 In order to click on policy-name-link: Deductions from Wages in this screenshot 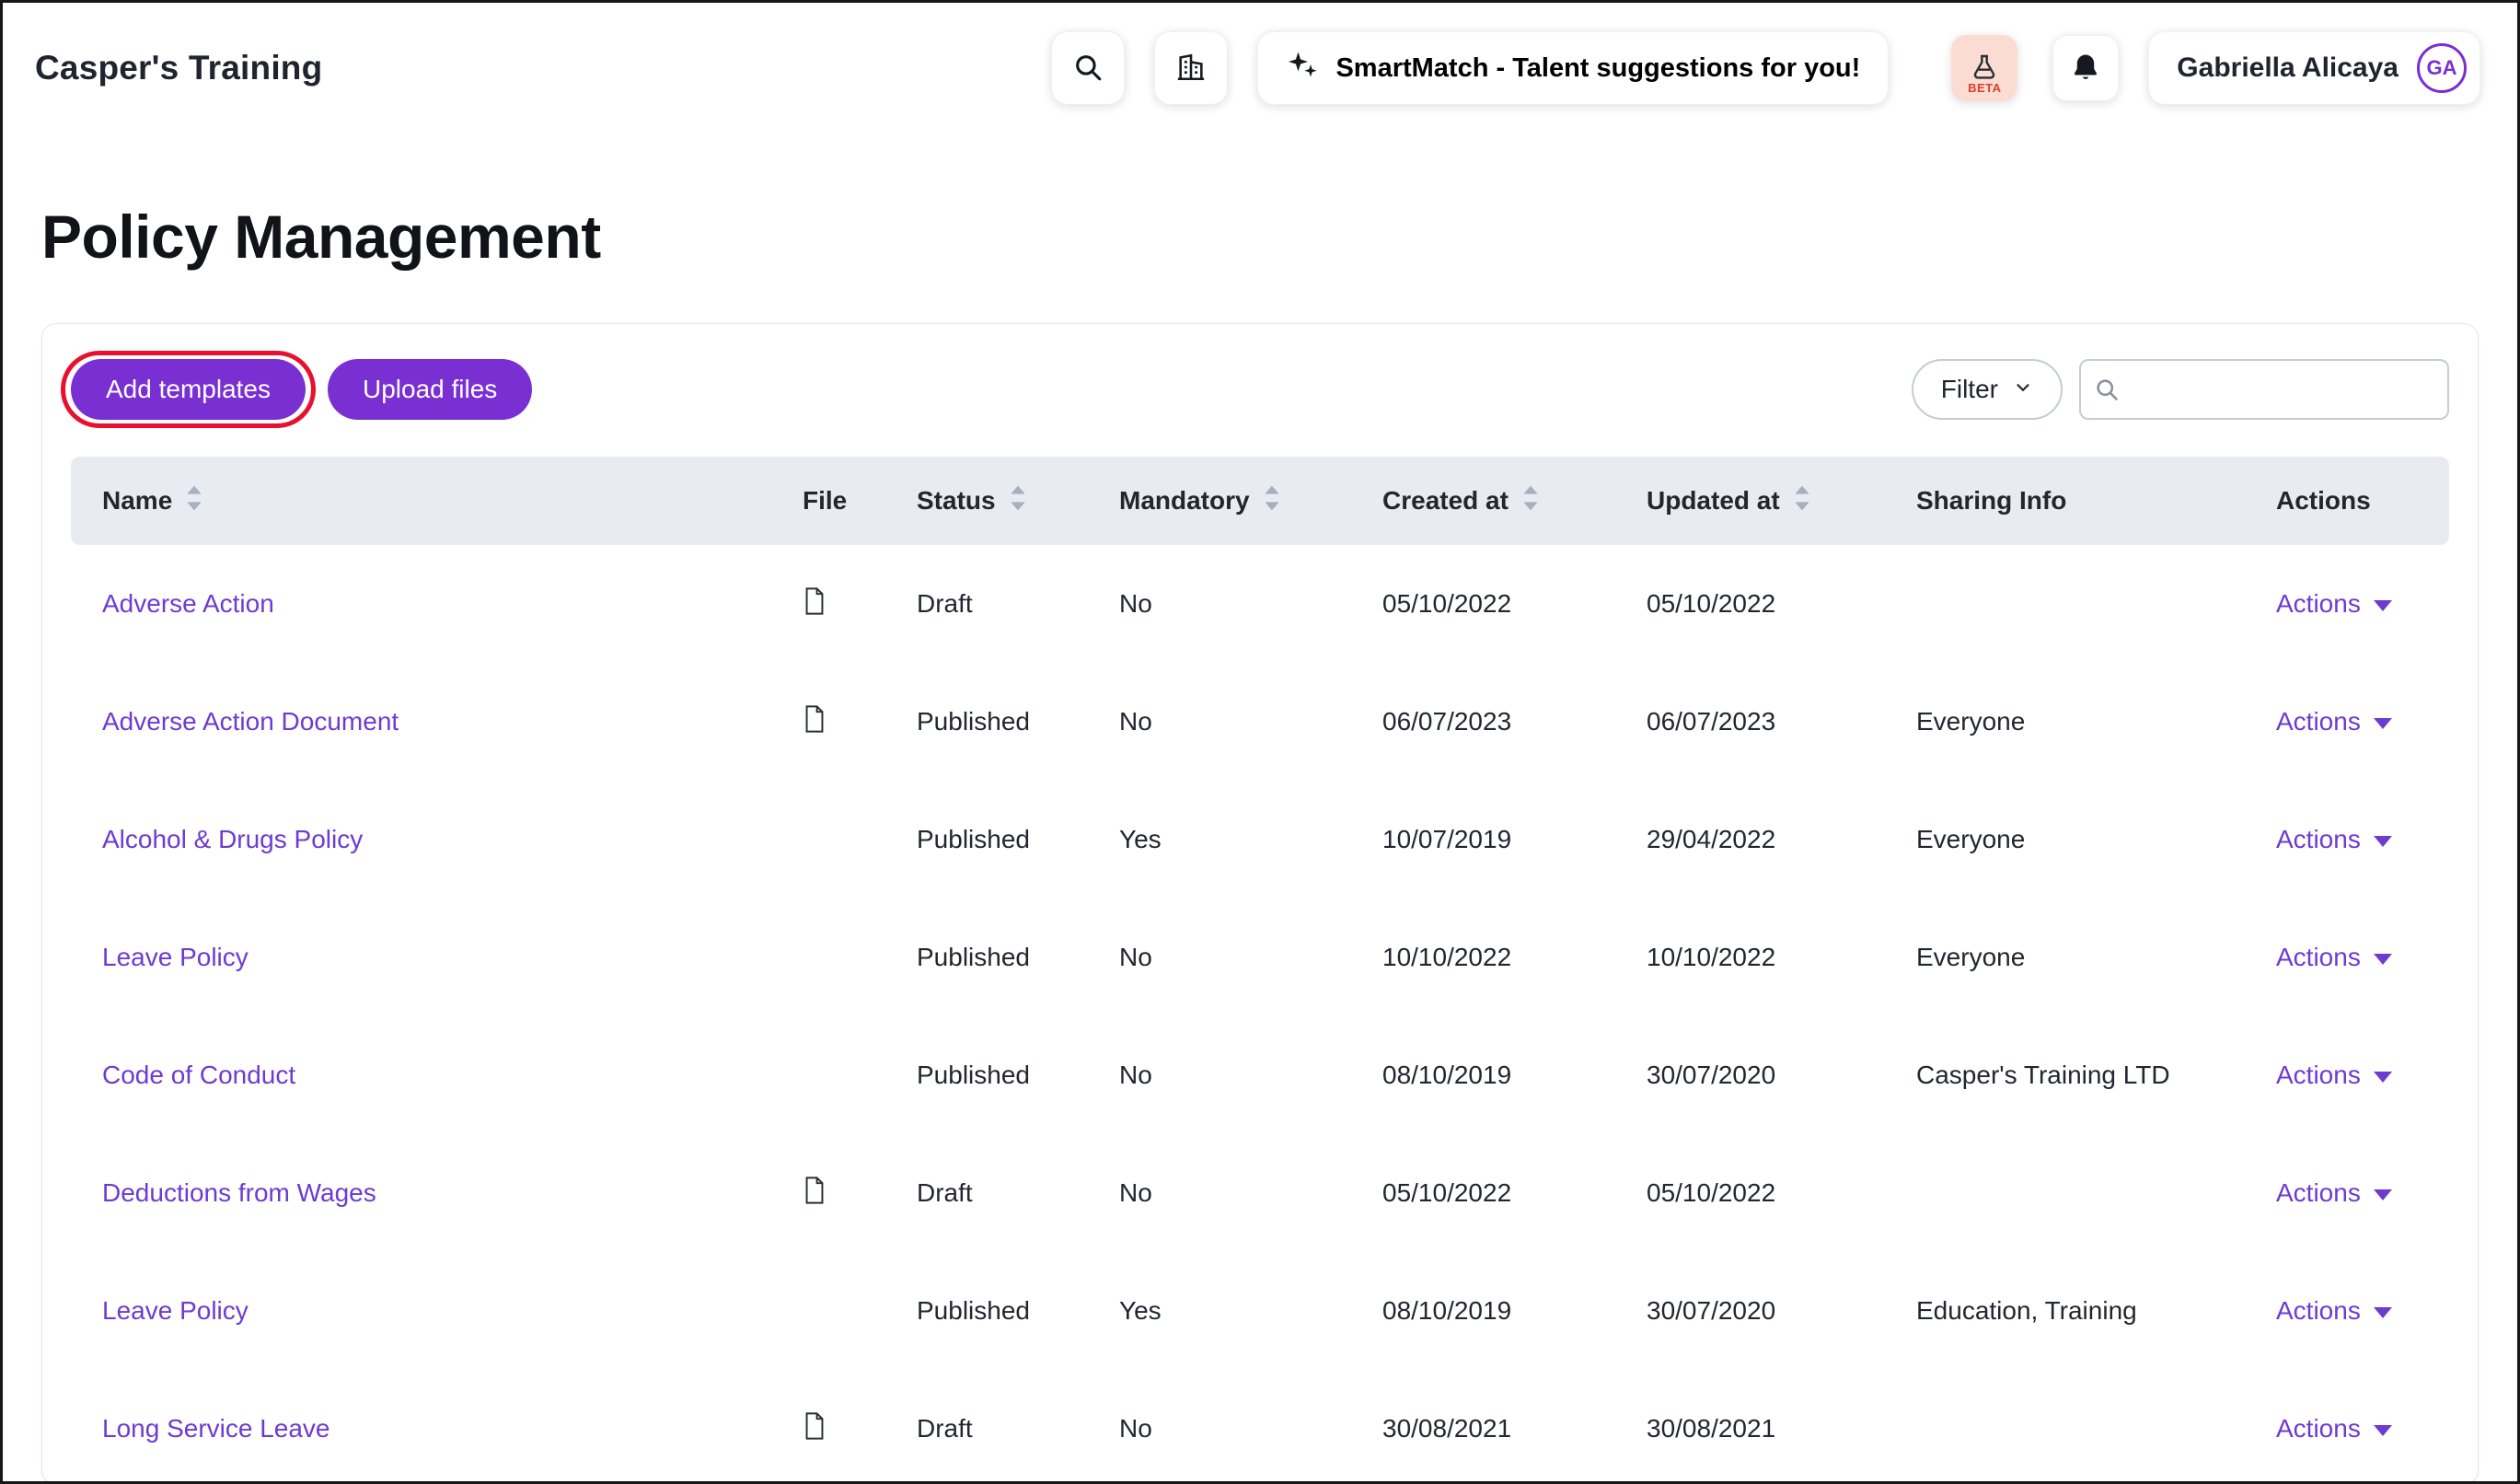, I will do `click(239, 1192)`.